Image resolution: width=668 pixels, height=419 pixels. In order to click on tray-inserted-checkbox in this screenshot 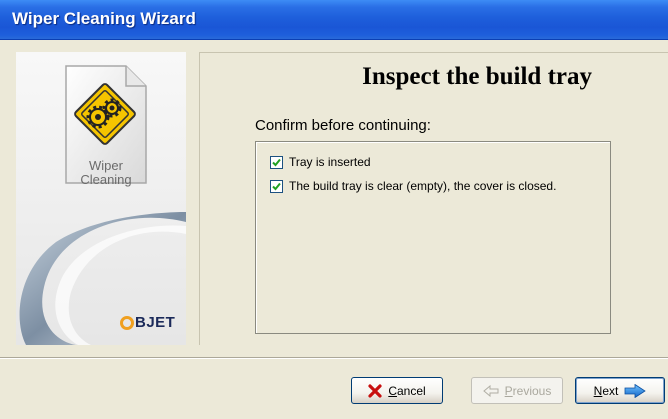, I will do `click(276, 162)`.